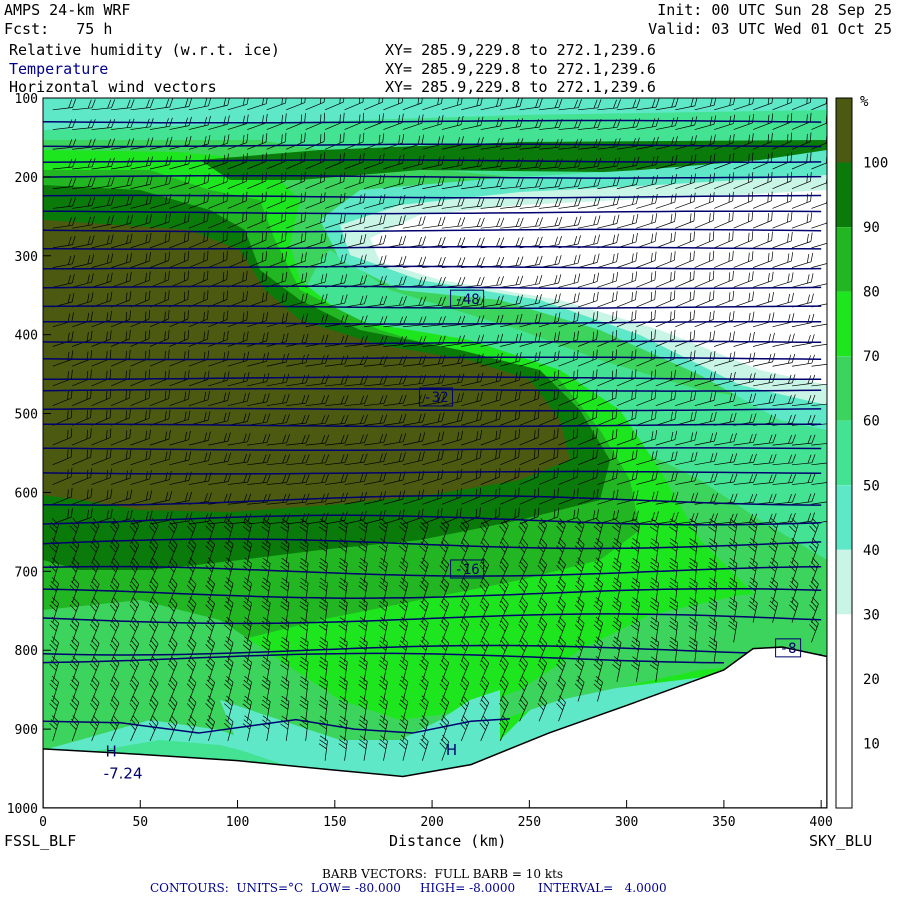  I want to click on contour-label: -32, so click(435, 398).